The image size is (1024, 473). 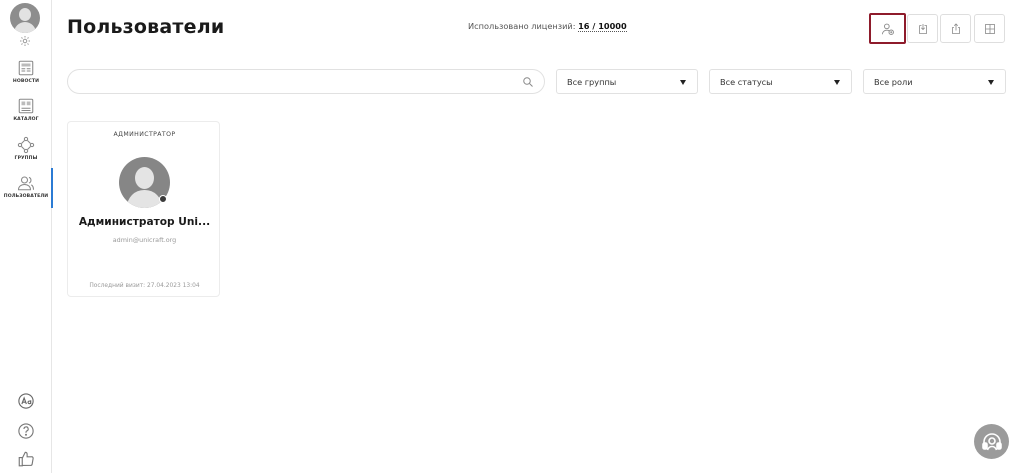 I want to click on support-chat-button, so click(x=991, y=441).